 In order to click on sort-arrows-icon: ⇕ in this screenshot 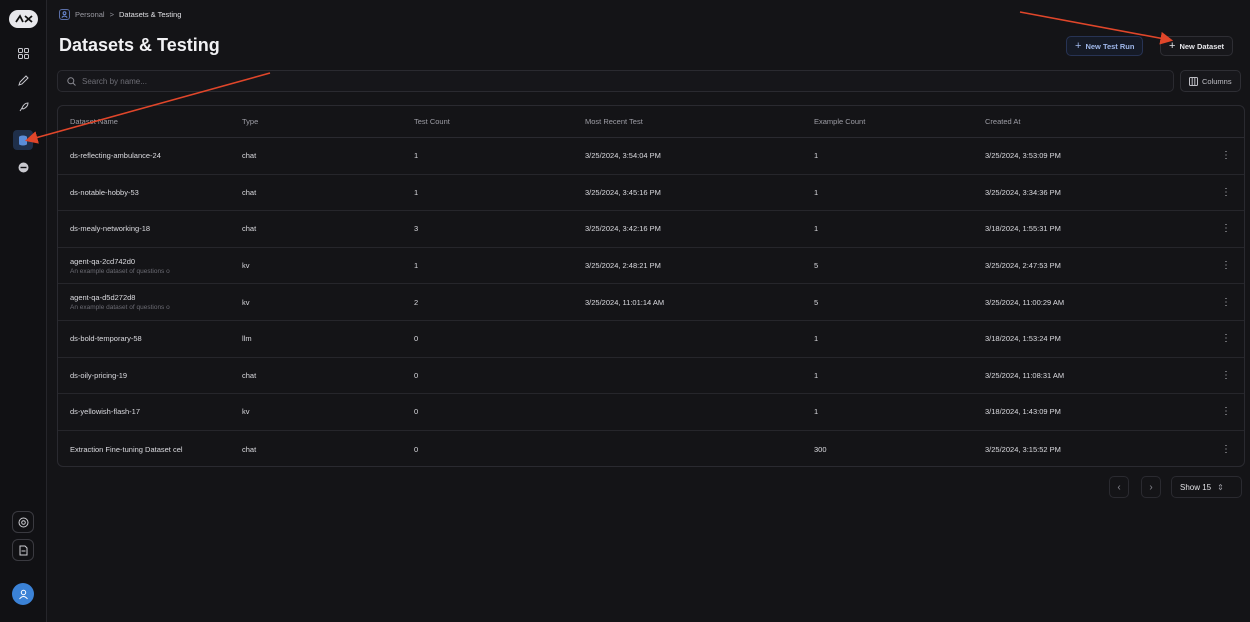, I will do `click(1220, 487)`.